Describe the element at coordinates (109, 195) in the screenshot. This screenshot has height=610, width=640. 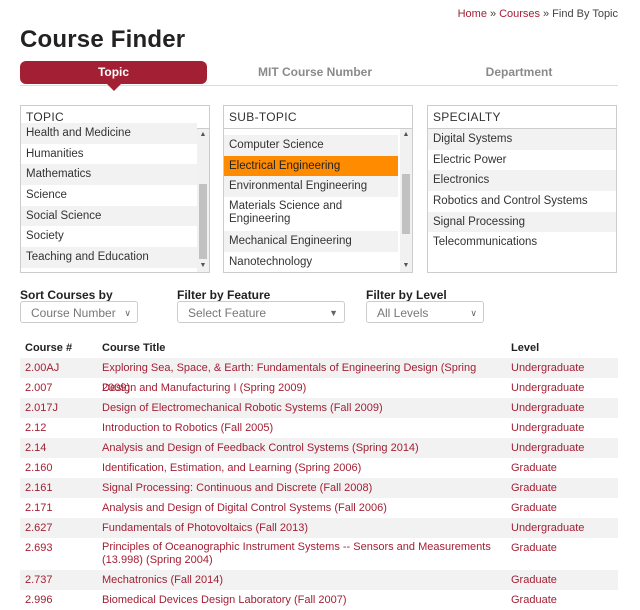
I see `topic-item: Science` at that location.